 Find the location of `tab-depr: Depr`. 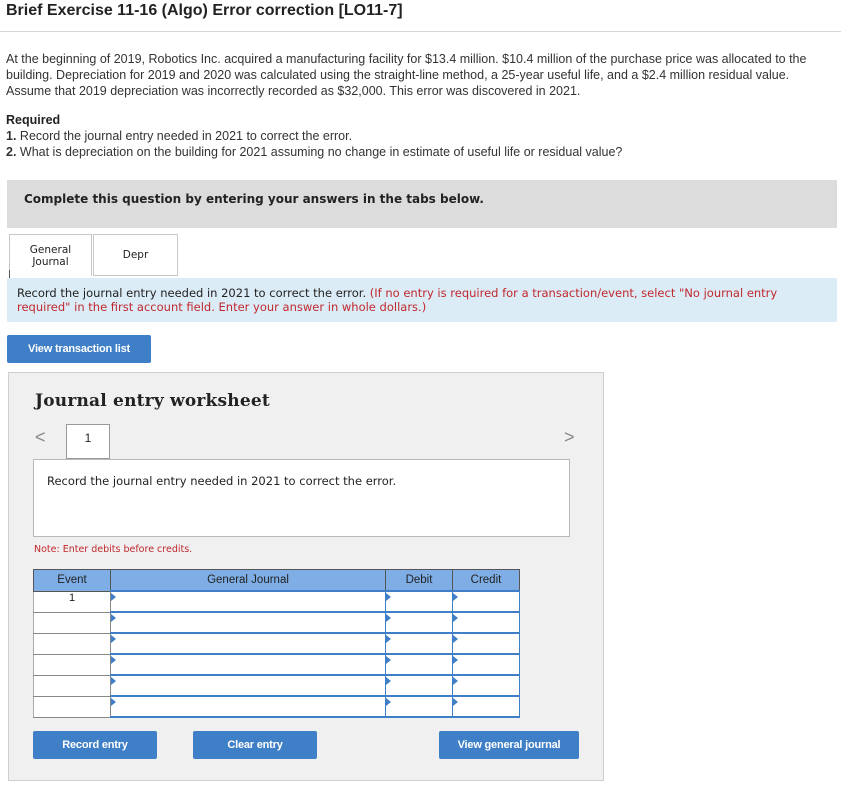

tab-depr: Depr is located at coordinates (135, 255).